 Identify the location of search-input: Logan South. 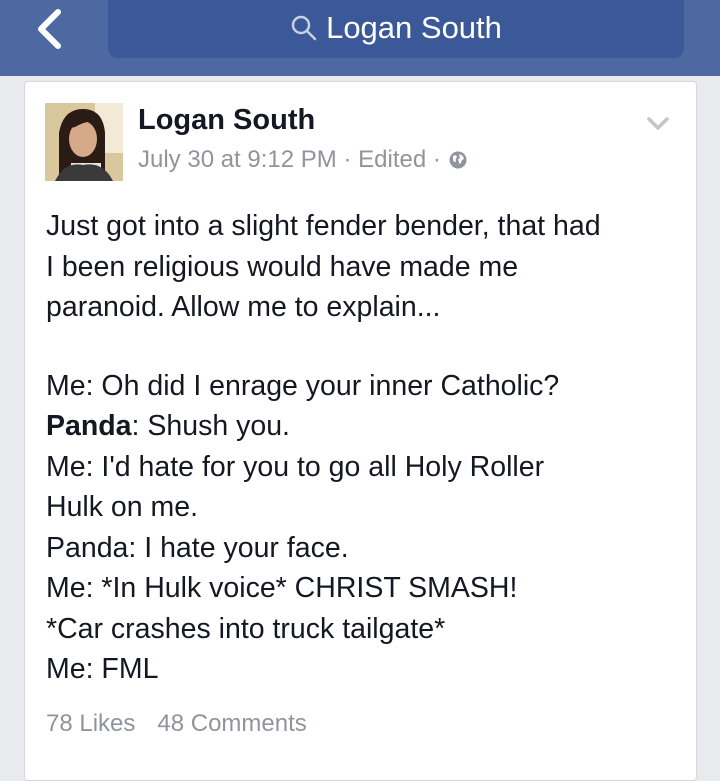
(396, 29).